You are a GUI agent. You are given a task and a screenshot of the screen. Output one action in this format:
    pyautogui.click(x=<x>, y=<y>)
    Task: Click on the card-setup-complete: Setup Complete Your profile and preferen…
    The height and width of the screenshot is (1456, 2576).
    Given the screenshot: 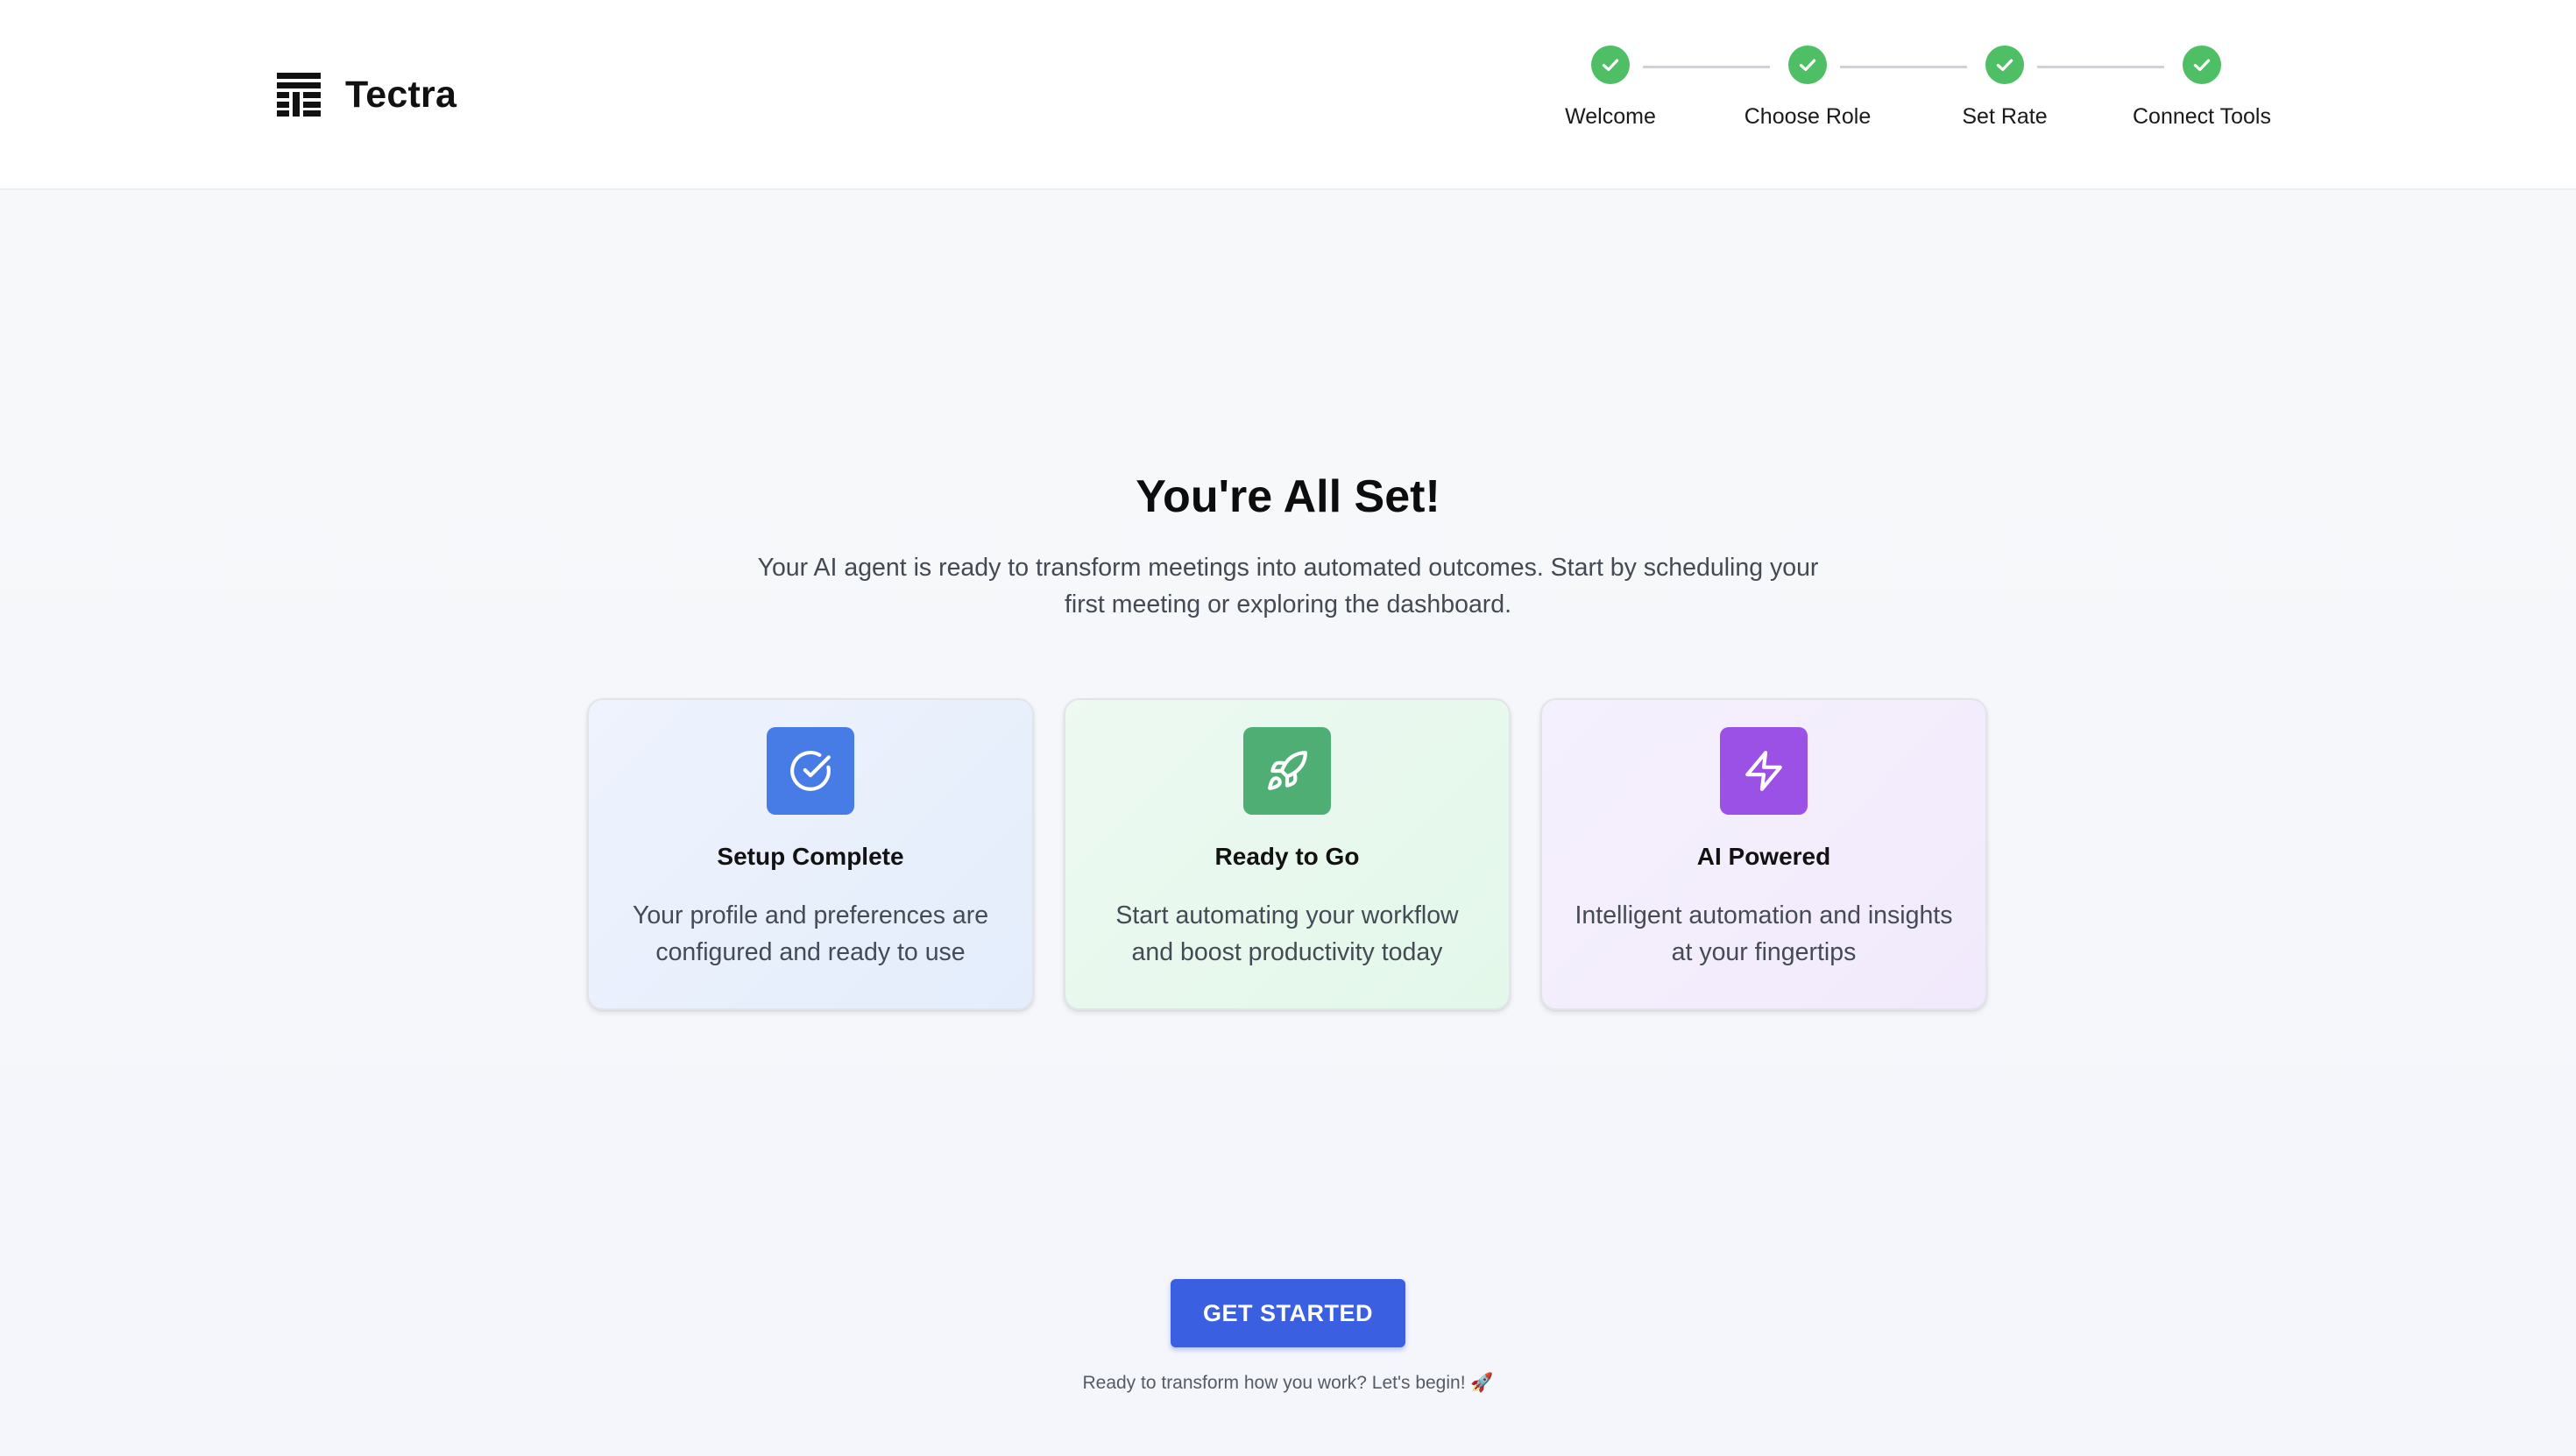 What is the action you would take?
    pyautogui.click(x=810, y=854)
    